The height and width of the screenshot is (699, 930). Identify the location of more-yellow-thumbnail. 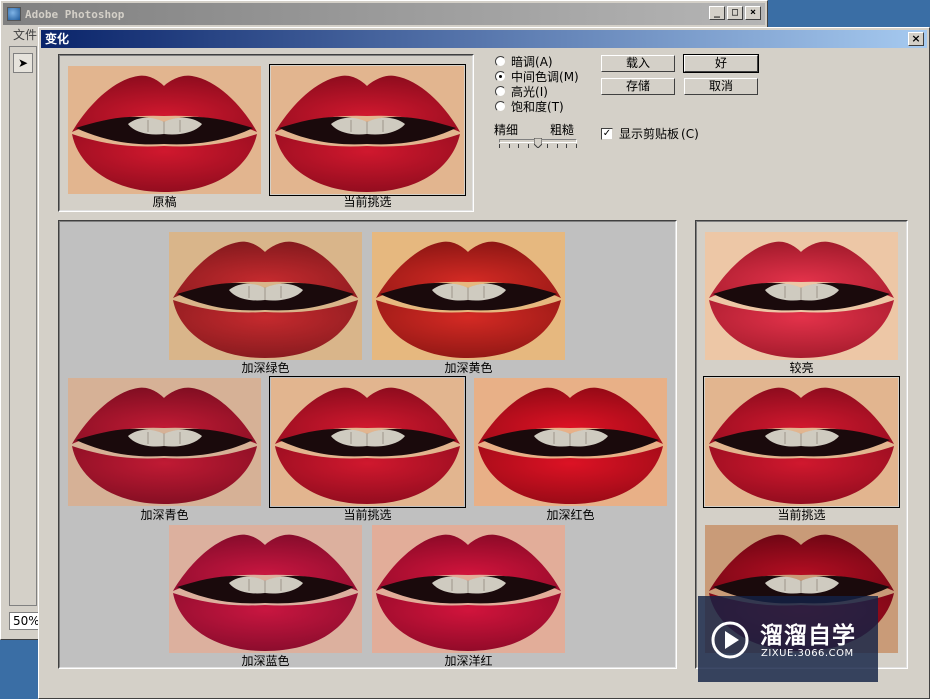
(468, 296).